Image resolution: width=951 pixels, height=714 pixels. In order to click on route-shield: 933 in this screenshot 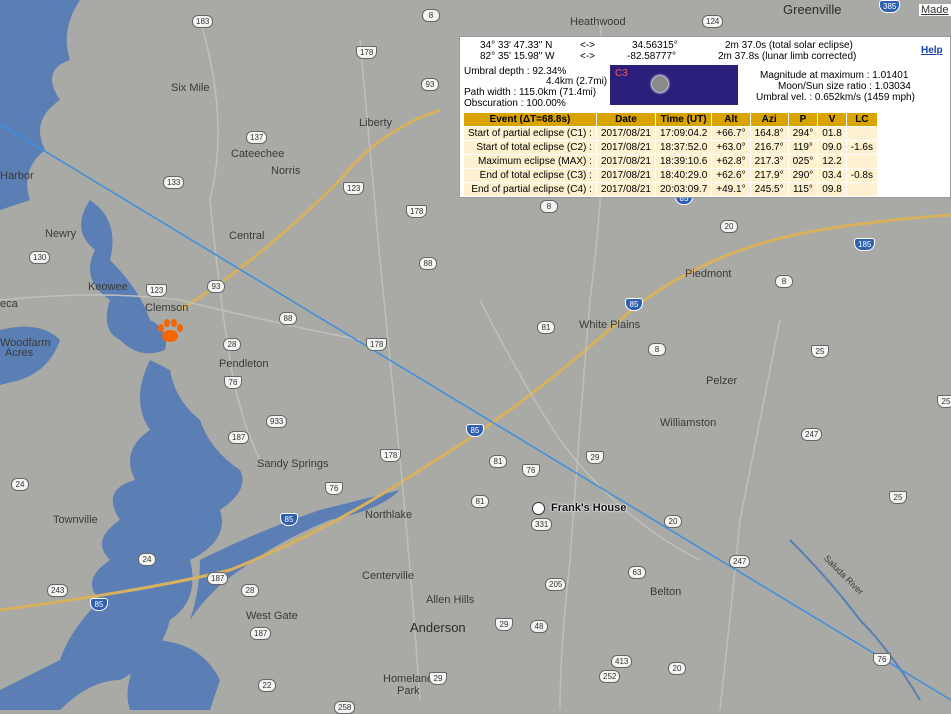, I will do `click(277, 421)`.